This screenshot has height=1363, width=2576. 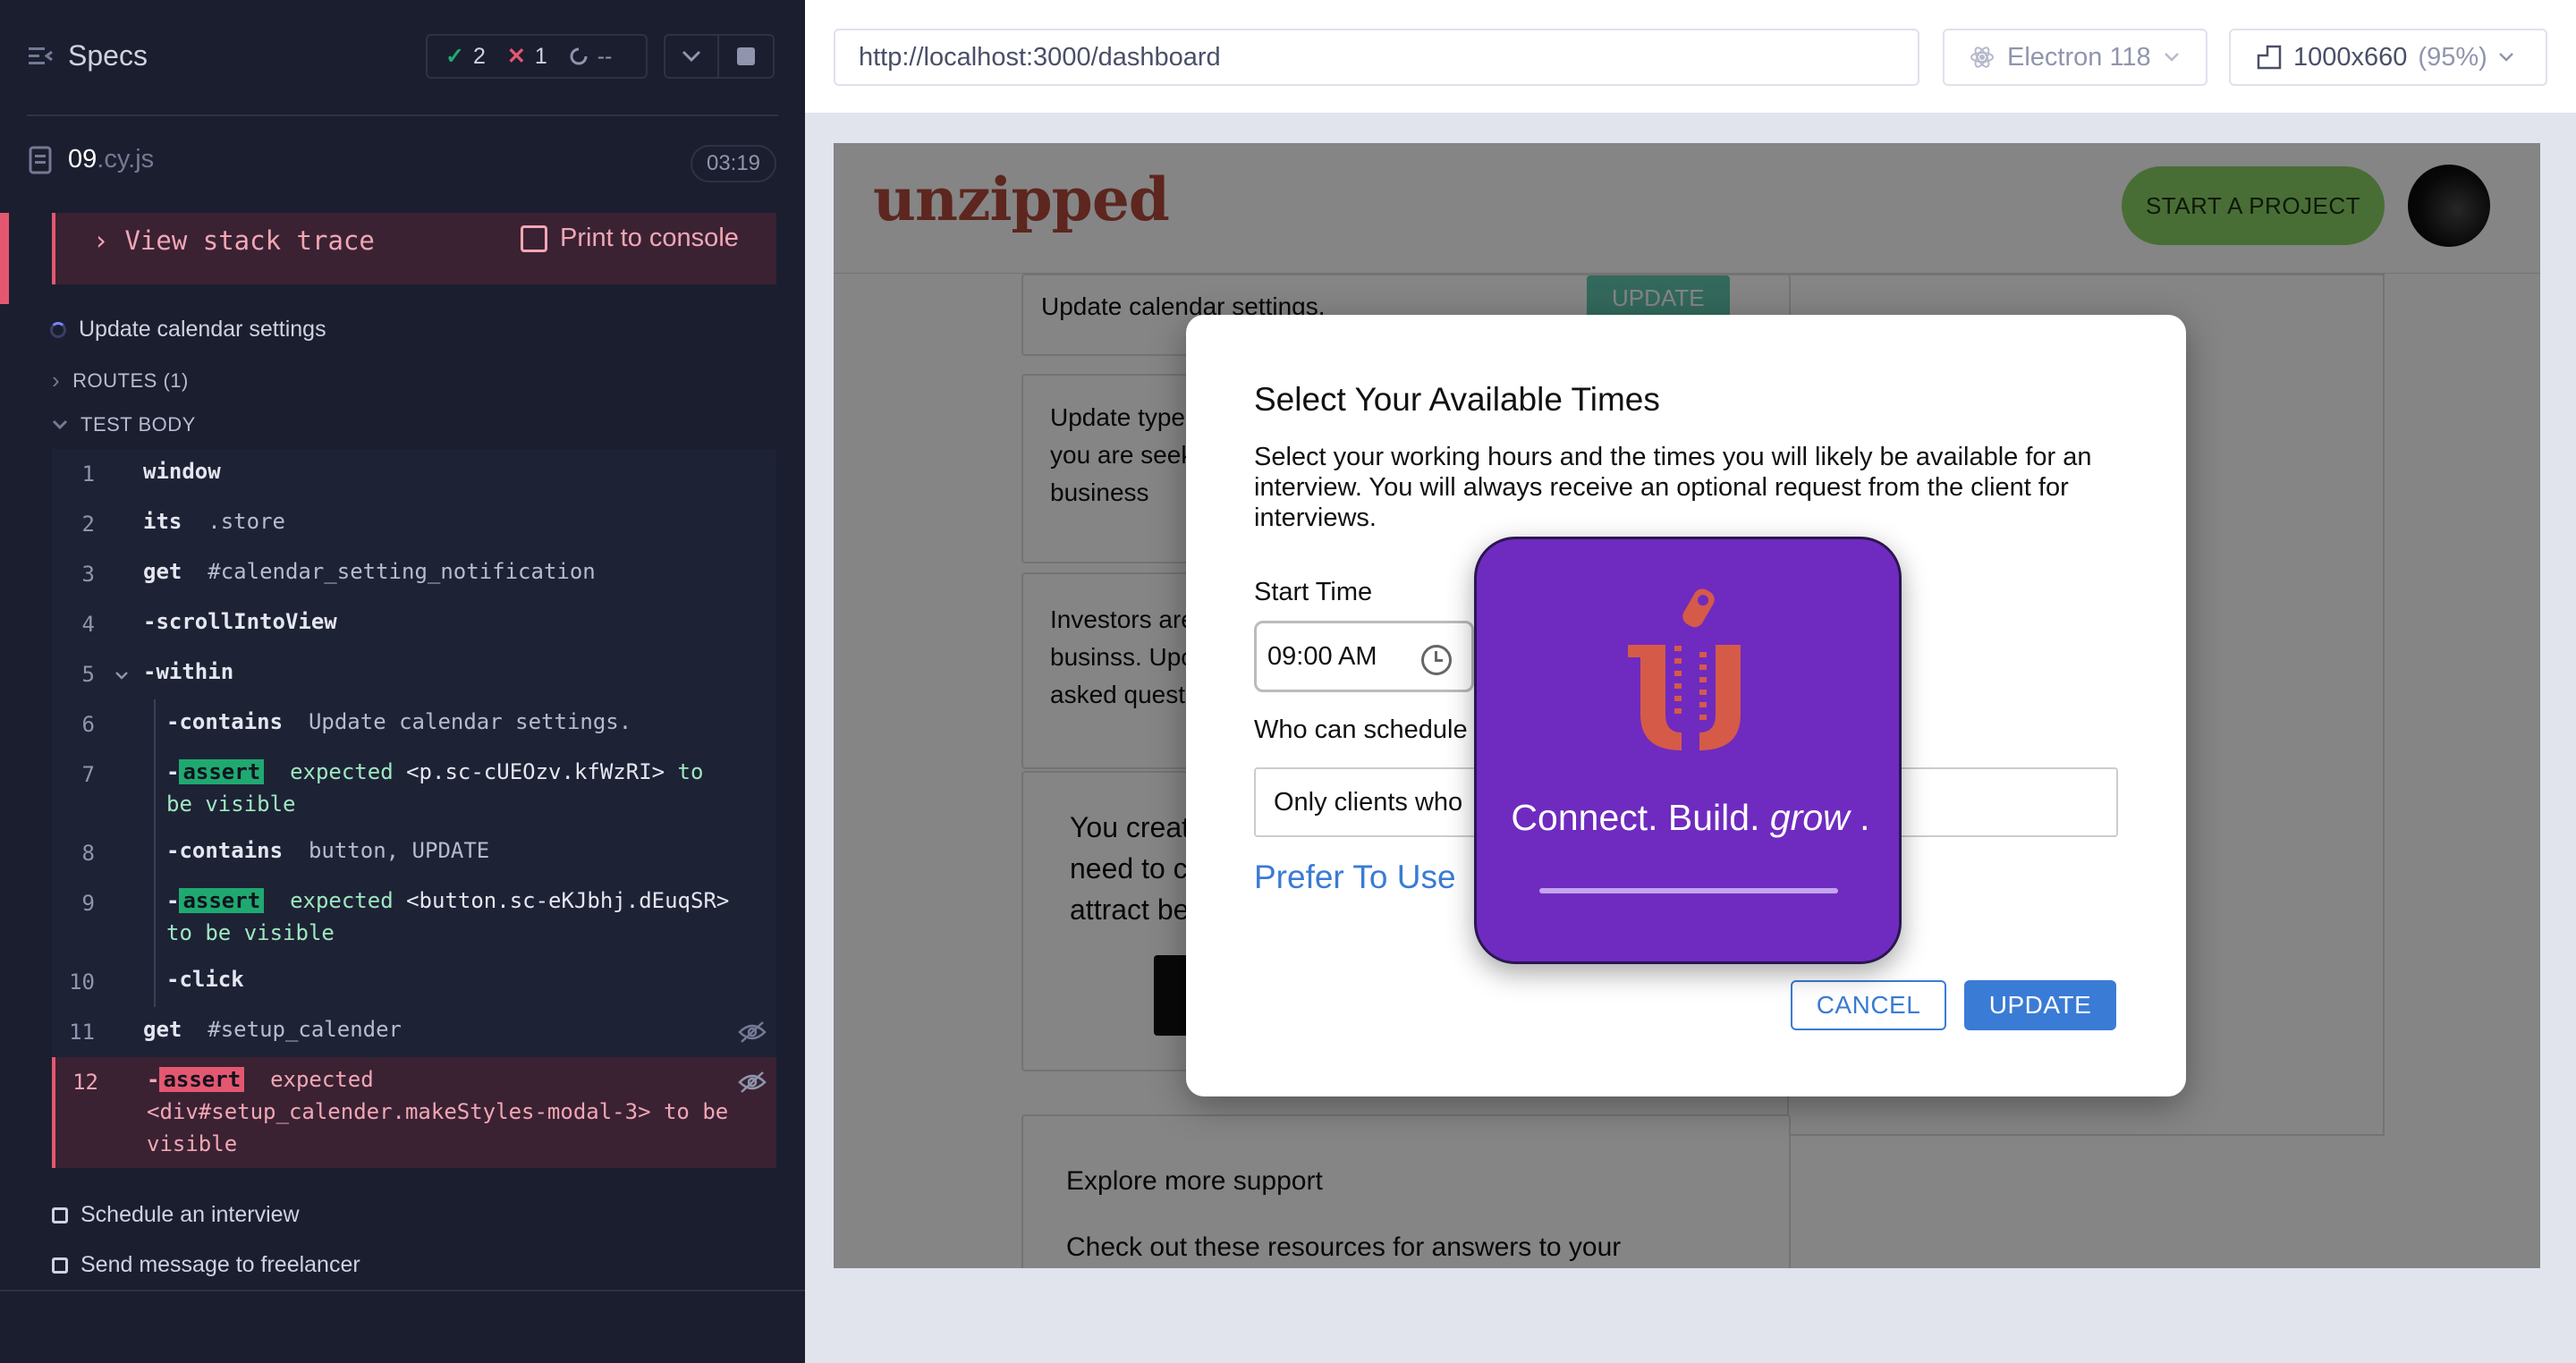 I want to click on command-row: 8 -contains button, UPDATE, so click(x=414, y=853).